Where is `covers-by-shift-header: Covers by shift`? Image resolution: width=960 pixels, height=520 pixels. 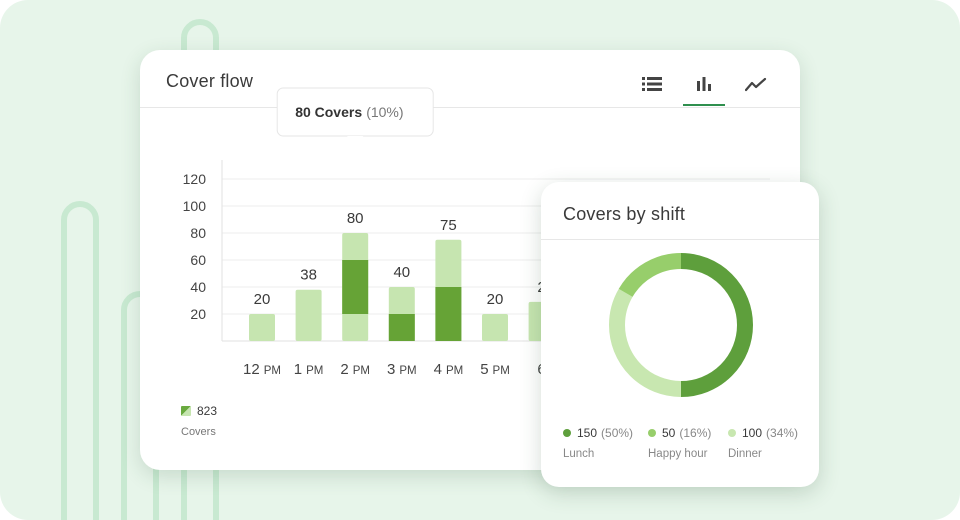
covers-by-shift-header: Covers by shift is located at coordinates (680, 211).